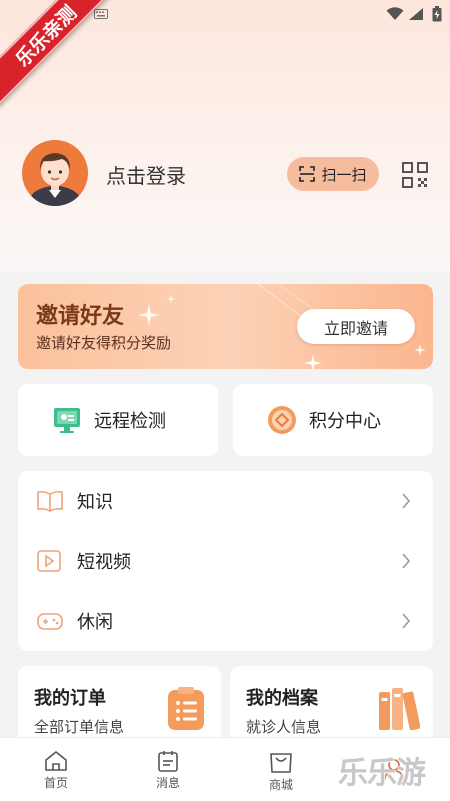 Image resolution: width=450 pixels, height=801 pixels. What do you see at coordinates (130, 421) in the screenshot?
I see `remote-detection-label: 远程检测` at bounding box center [130, 421].